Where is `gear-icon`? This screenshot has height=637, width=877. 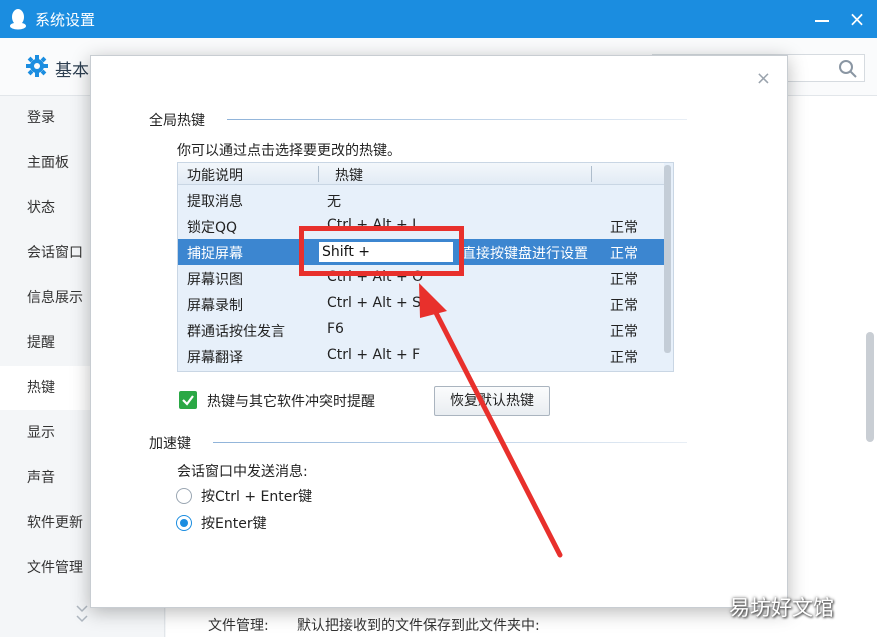
gear-icon is located at coordinates (37, 66).